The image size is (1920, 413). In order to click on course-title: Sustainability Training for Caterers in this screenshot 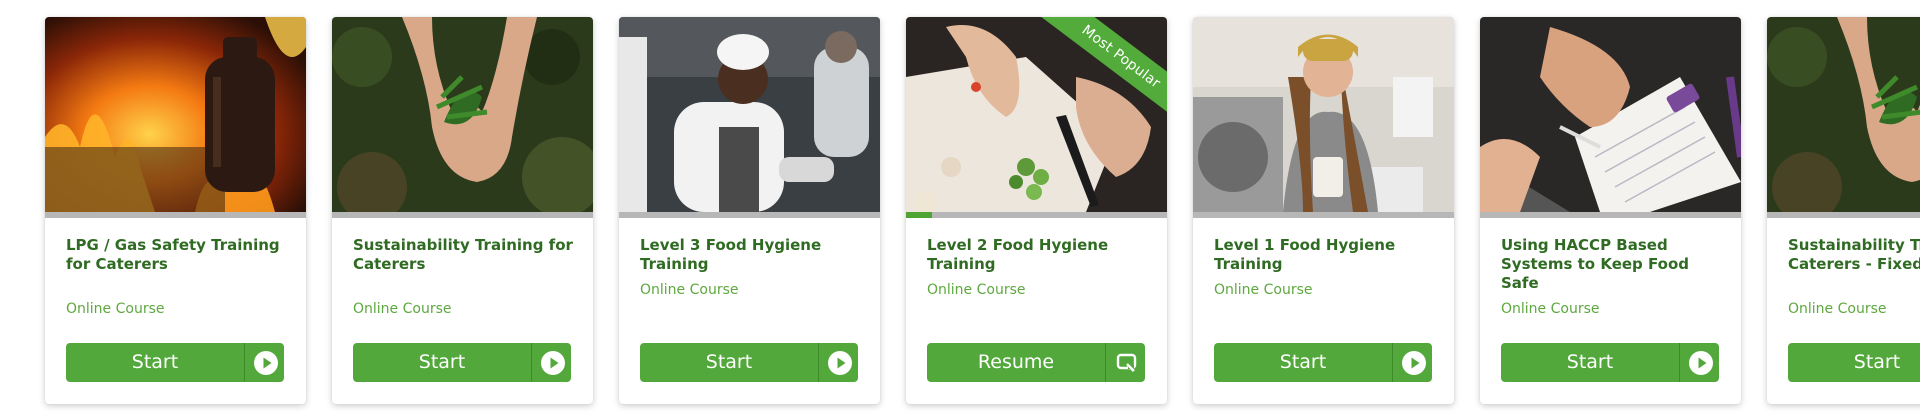, I will do `click(463, 254)`.